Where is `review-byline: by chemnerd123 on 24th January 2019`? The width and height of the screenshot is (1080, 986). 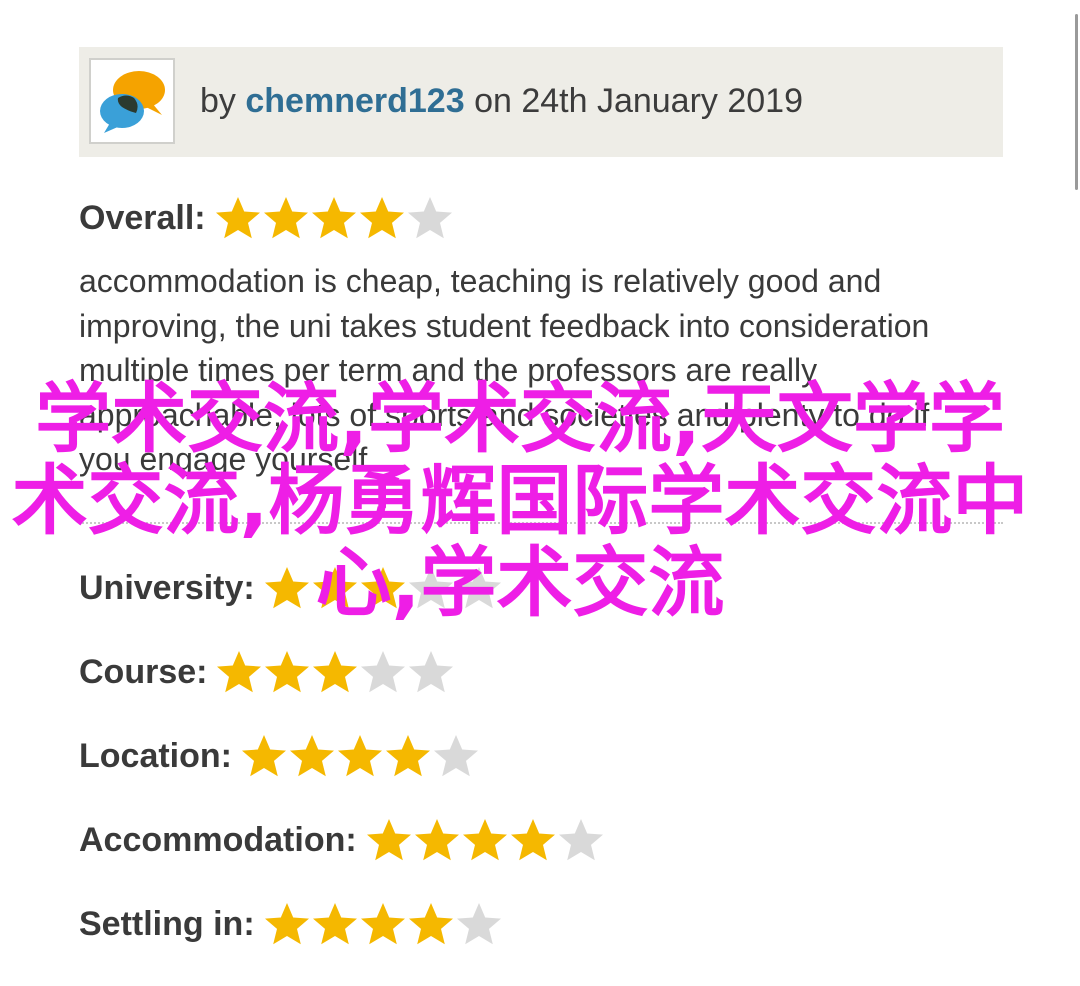
review-byline: by chemnerd123 on 24th January 2019 is located at coordinates (501, 101).